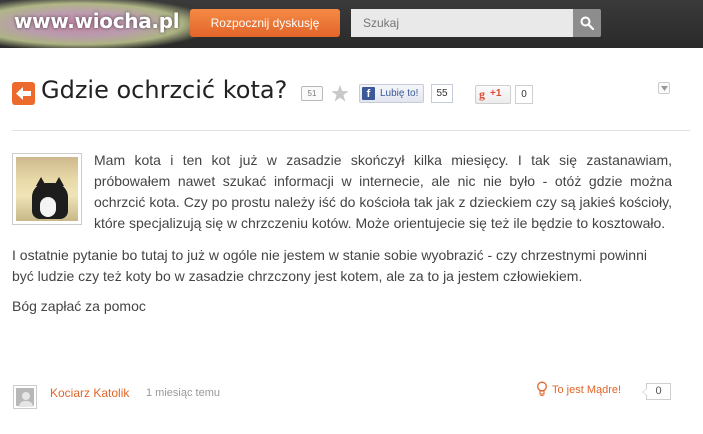 This screenshot has width=703, height=434. Describe the element at coordinates (368, 93) in the screenshot. I see `facebook-icon: f` at that location.